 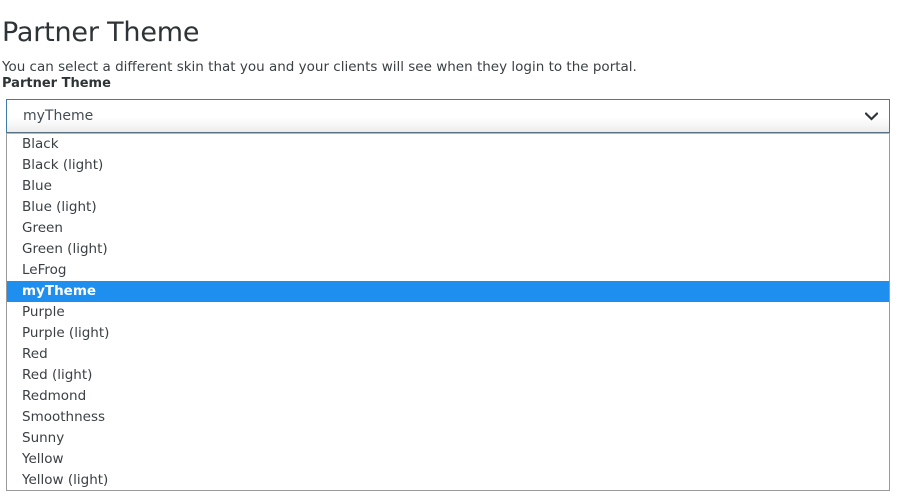 What do you see at coordinates (448, 375) in the screenshot?
I see `dropdown-option: Red (light)` at bounding box center [448, 375].